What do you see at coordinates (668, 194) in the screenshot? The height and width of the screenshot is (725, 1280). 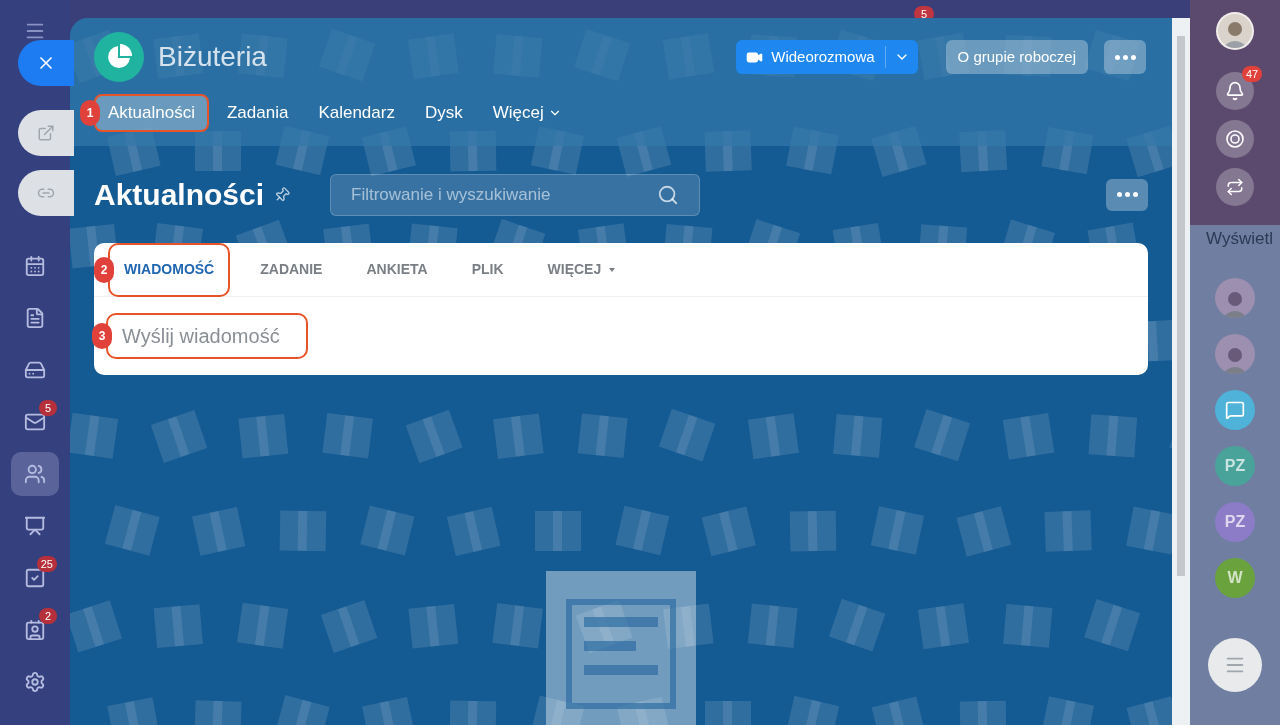 I see `search-icon` at bounding box center [668, 194].